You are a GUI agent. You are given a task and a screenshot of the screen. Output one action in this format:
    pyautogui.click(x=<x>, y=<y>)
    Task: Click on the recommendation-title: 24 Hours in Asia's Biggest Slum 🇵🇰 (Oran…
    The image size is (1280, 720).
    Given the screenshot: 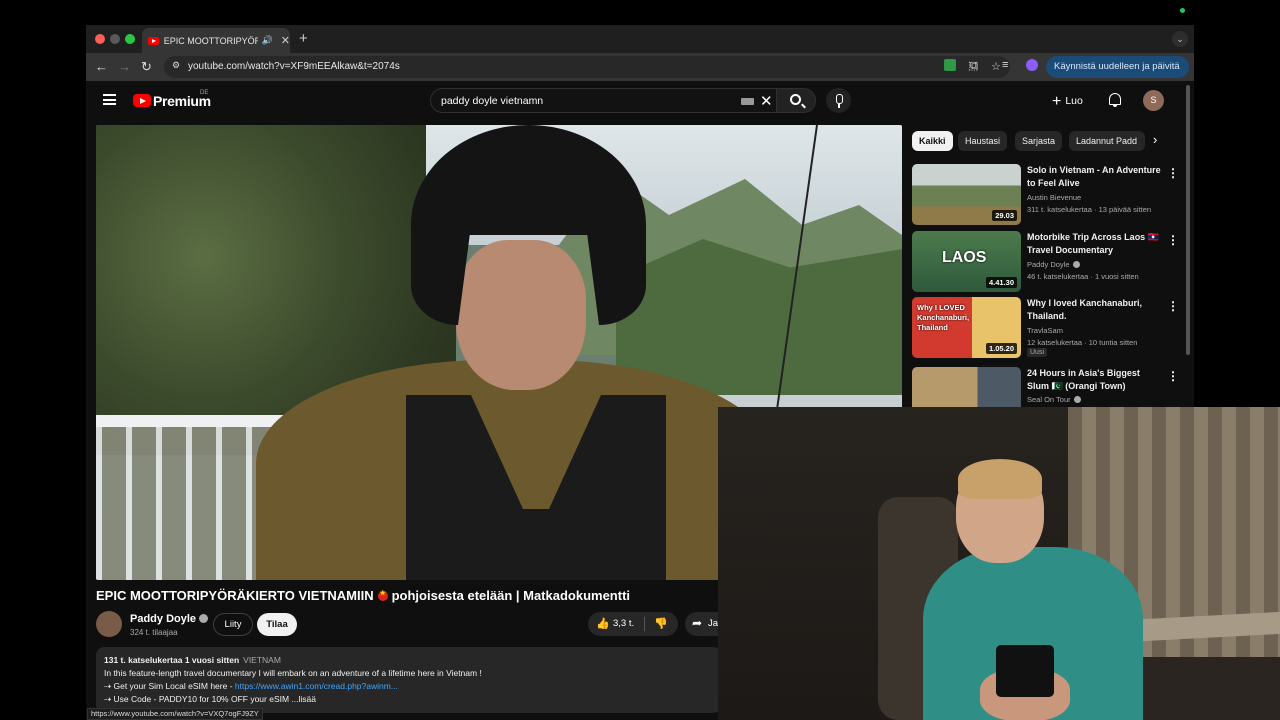 What is the action you would take?
    pyautogui.click(x=1094, y=380)
    